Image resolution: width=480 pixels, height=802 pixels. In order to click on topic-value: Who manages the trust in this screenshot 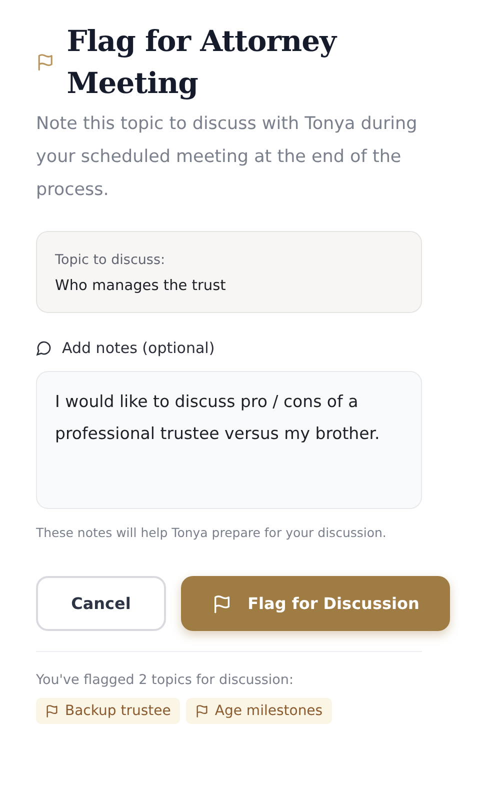, I will do `click(141, 286)`.